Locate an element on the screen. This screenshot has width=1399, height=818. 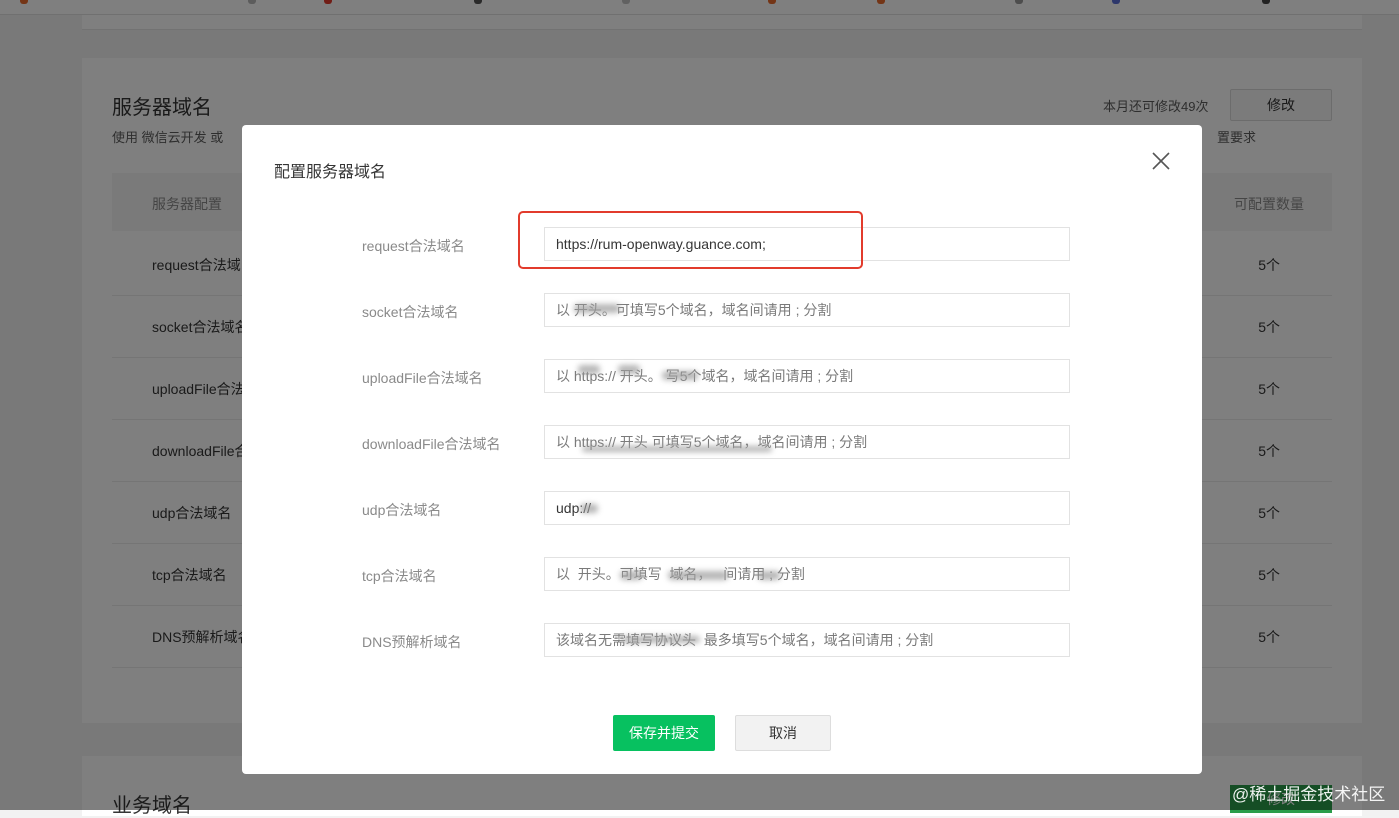
request-domain-label: request合法域名 is located at coordinates (413, 246).